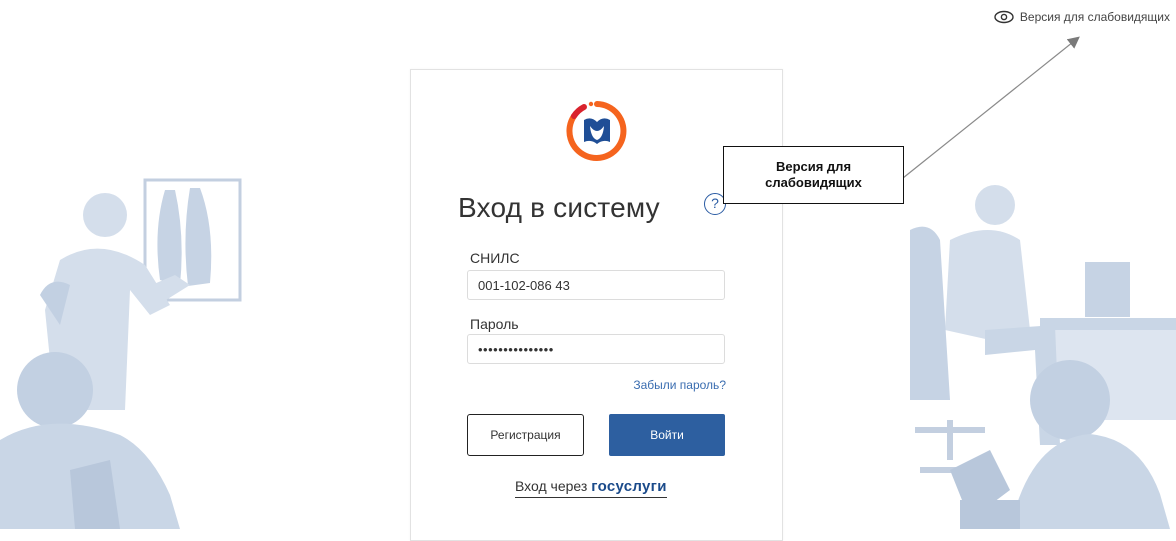  I want to click on snils-input, so click(596, 285).